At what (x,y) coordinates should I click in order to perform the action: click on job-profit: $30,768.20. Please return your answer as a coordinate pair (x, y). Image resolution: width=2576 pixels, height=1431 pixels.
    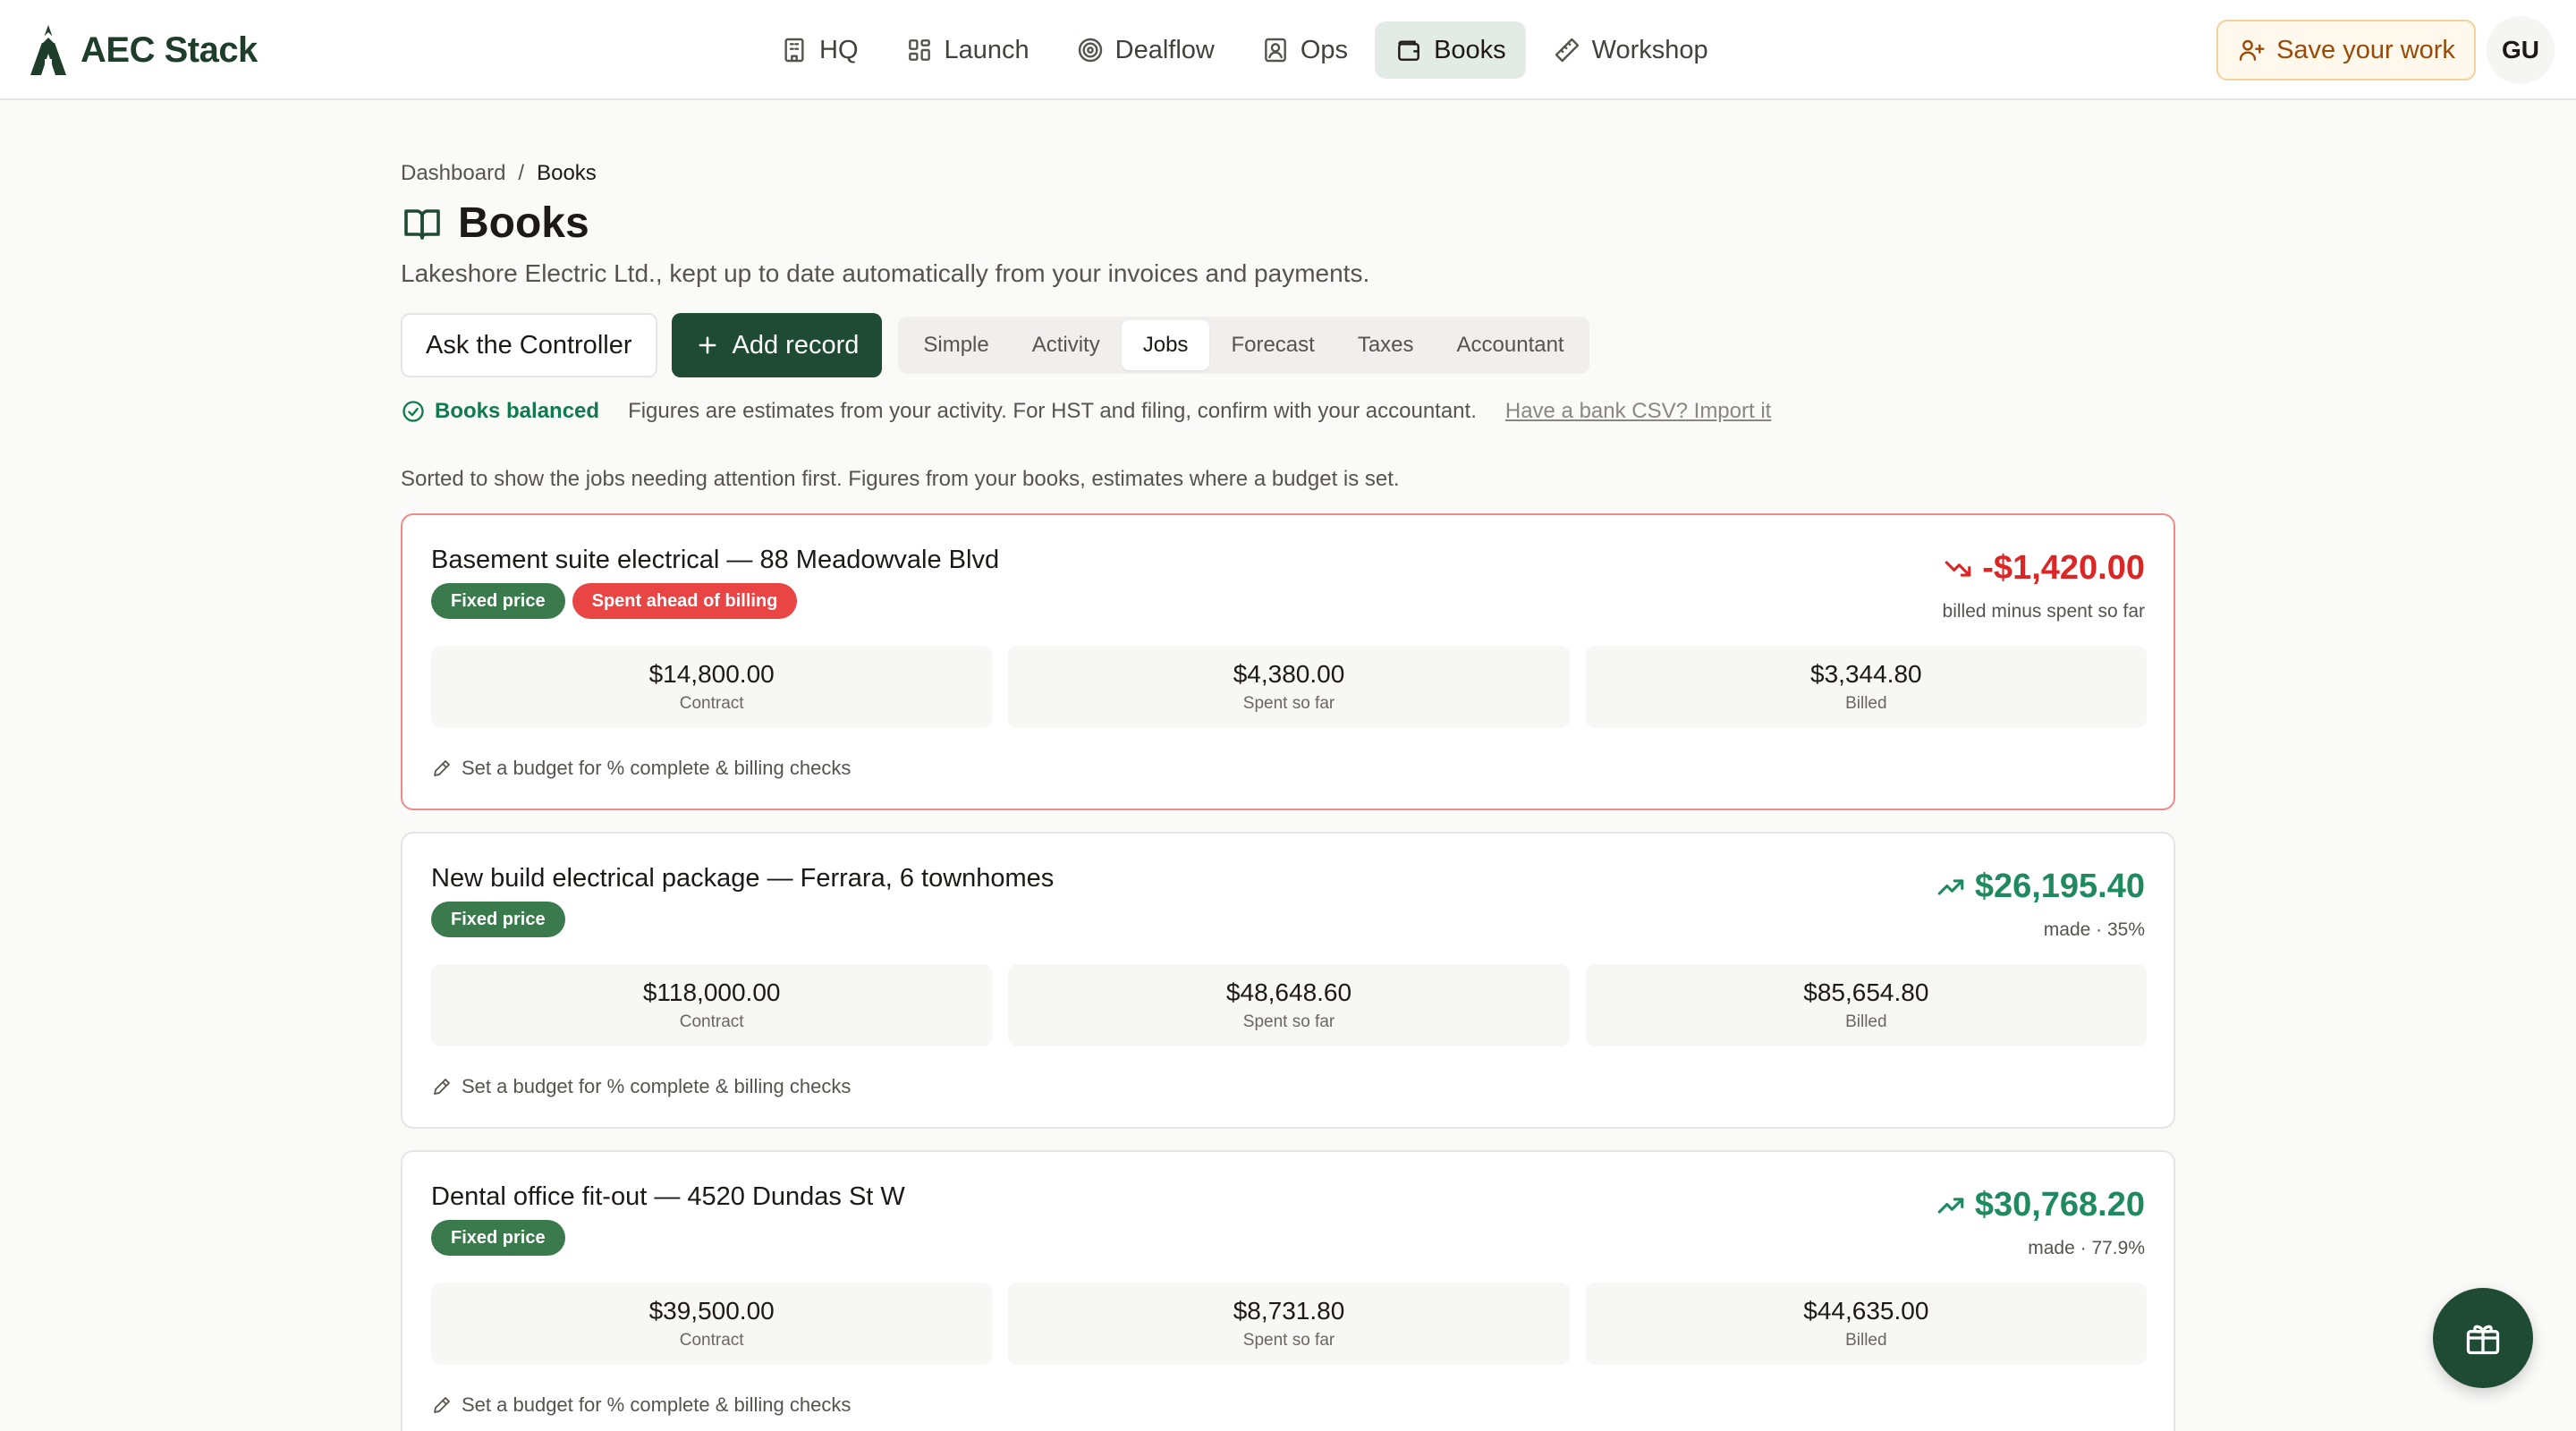
    Looking at the image, I should click on (2040, 1205).